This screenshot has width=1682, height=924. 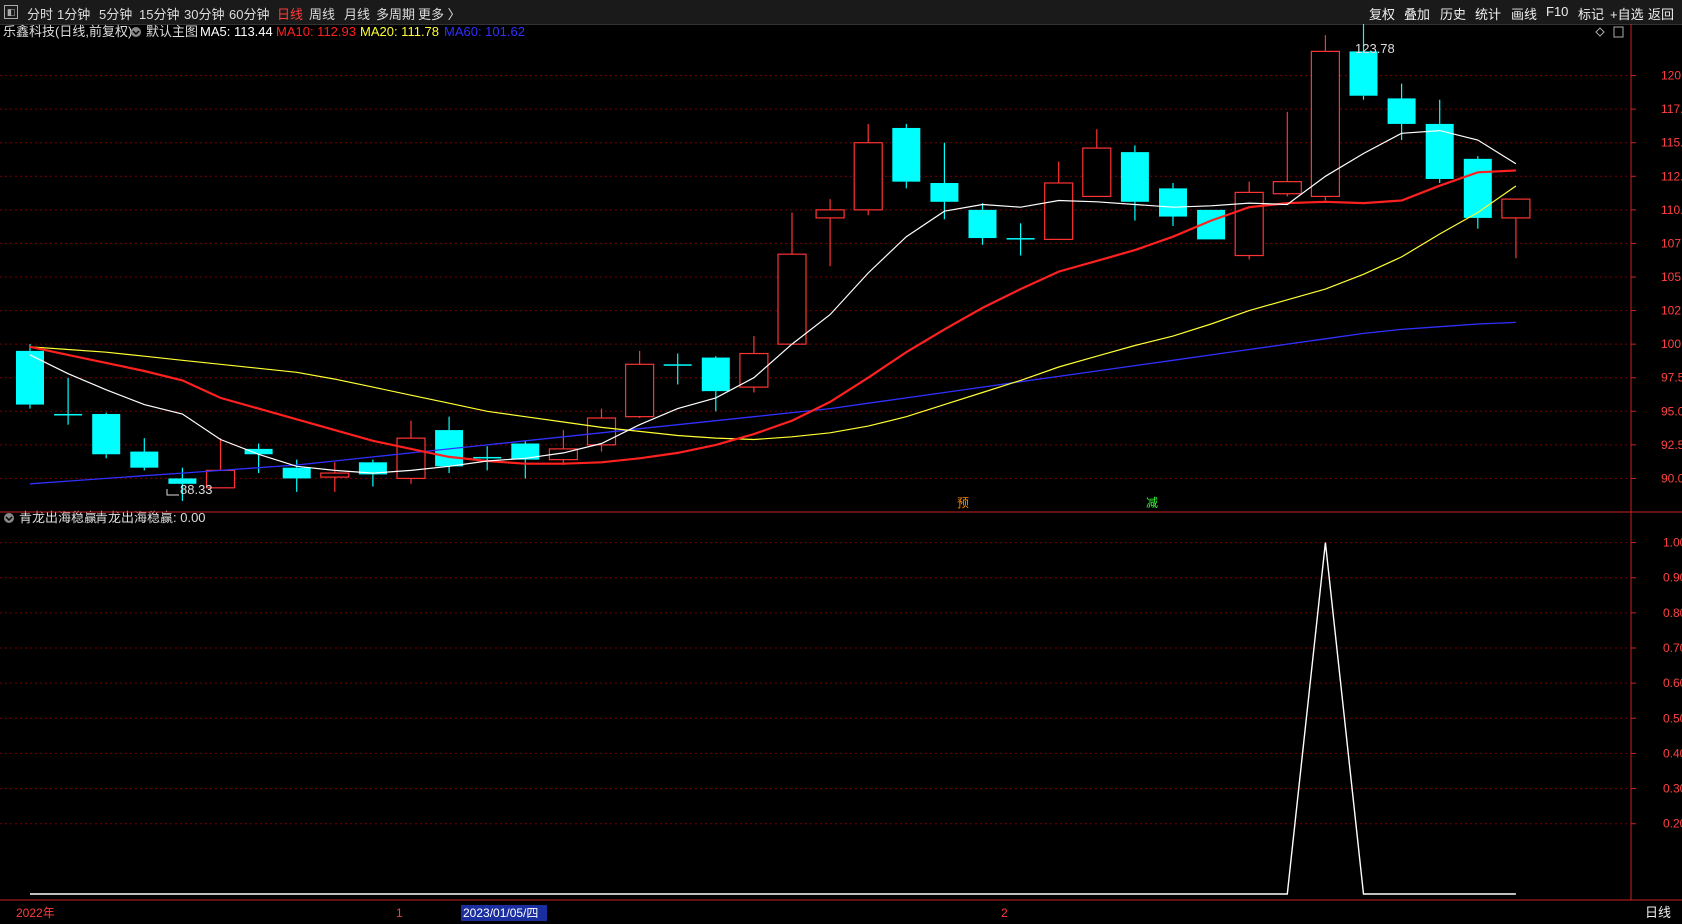 What do you see at coordinates (322, 13) in the screenshot?
I see `period-tab-7: 周线` at bounding box center [322, 13].